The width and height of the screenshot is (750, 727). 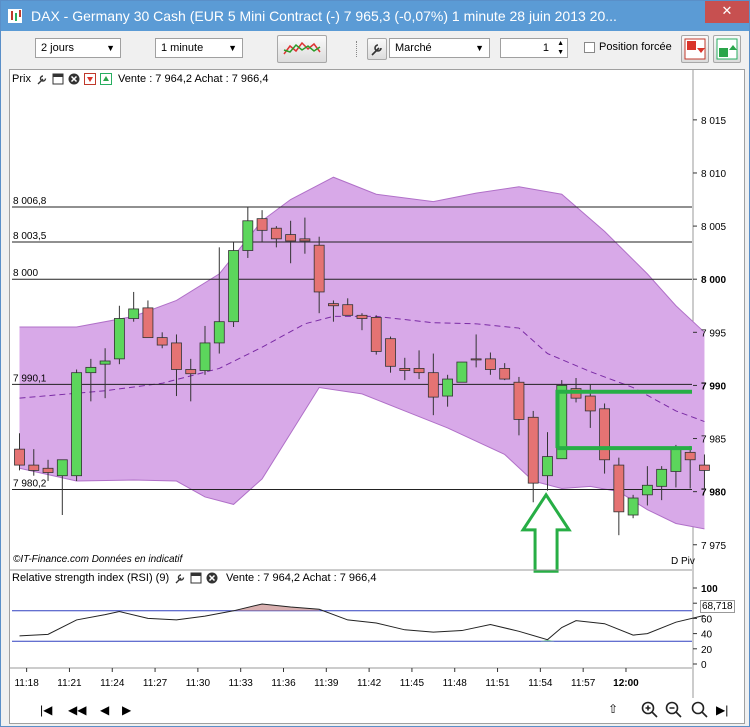 I want to click on time-axis-label: 11:48, so click(x=455, y=683).